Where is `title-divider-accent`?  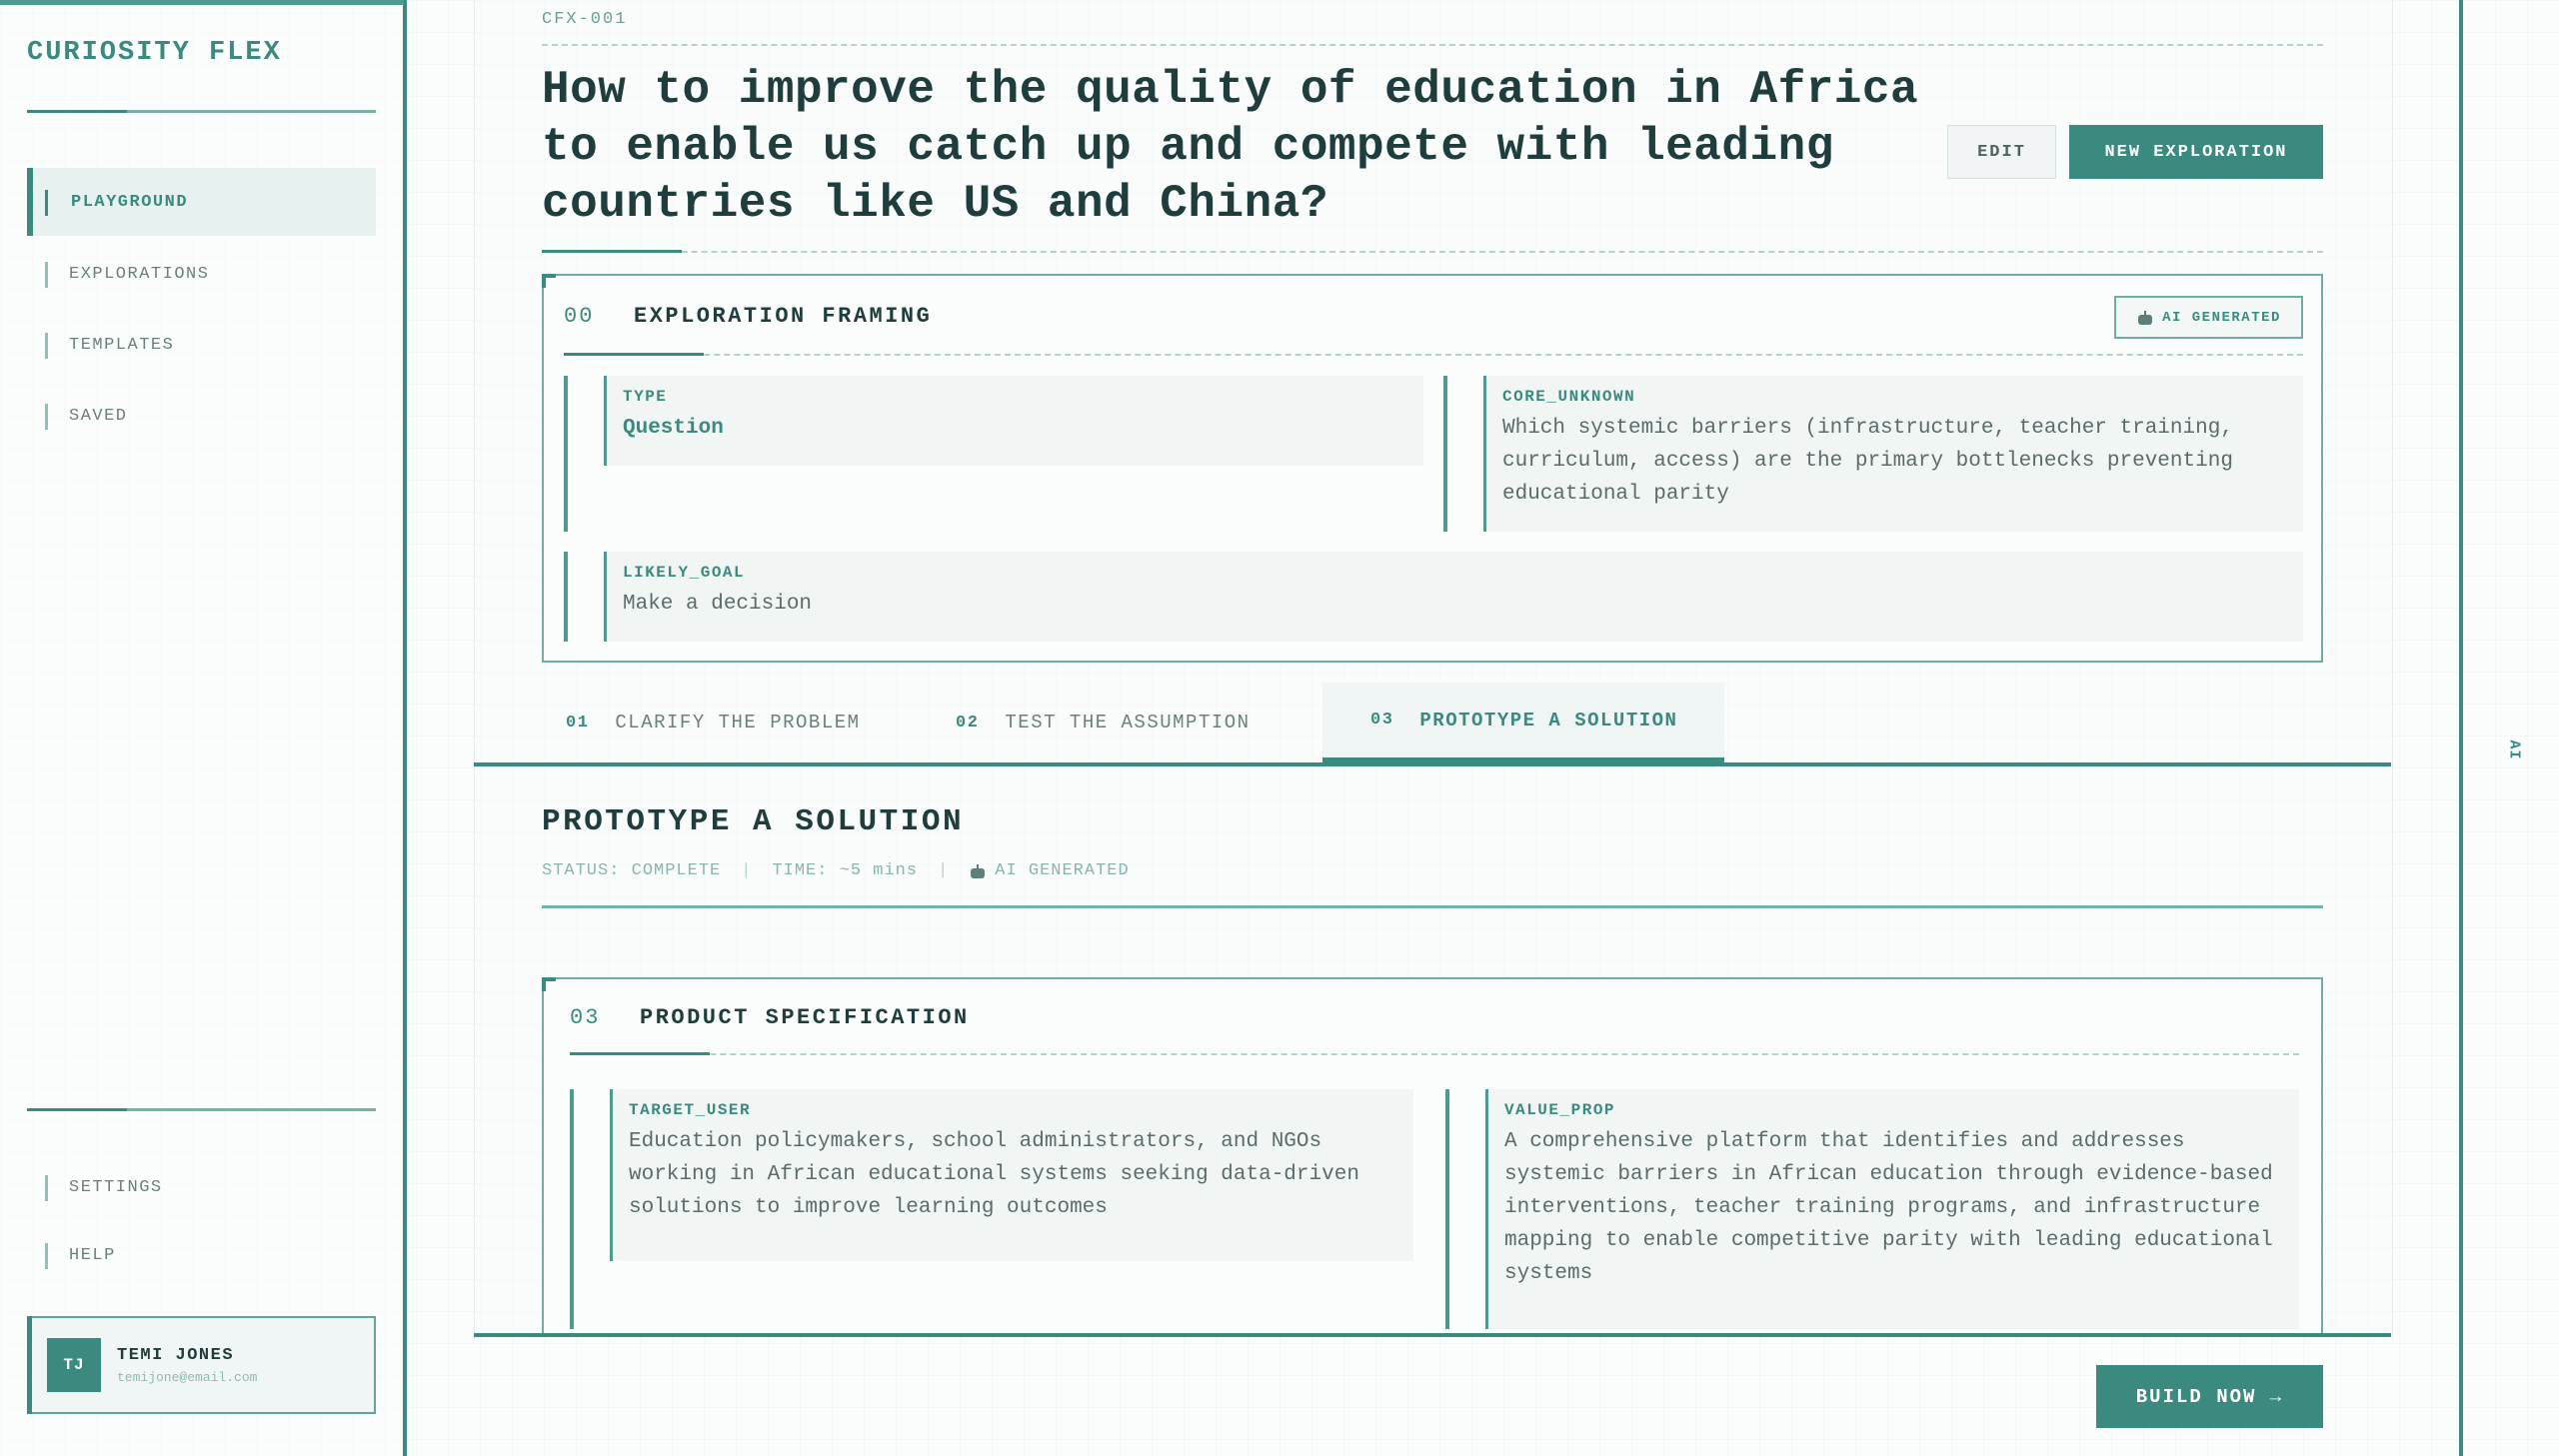
title-divider-accent is located at coordinates (612, 251).